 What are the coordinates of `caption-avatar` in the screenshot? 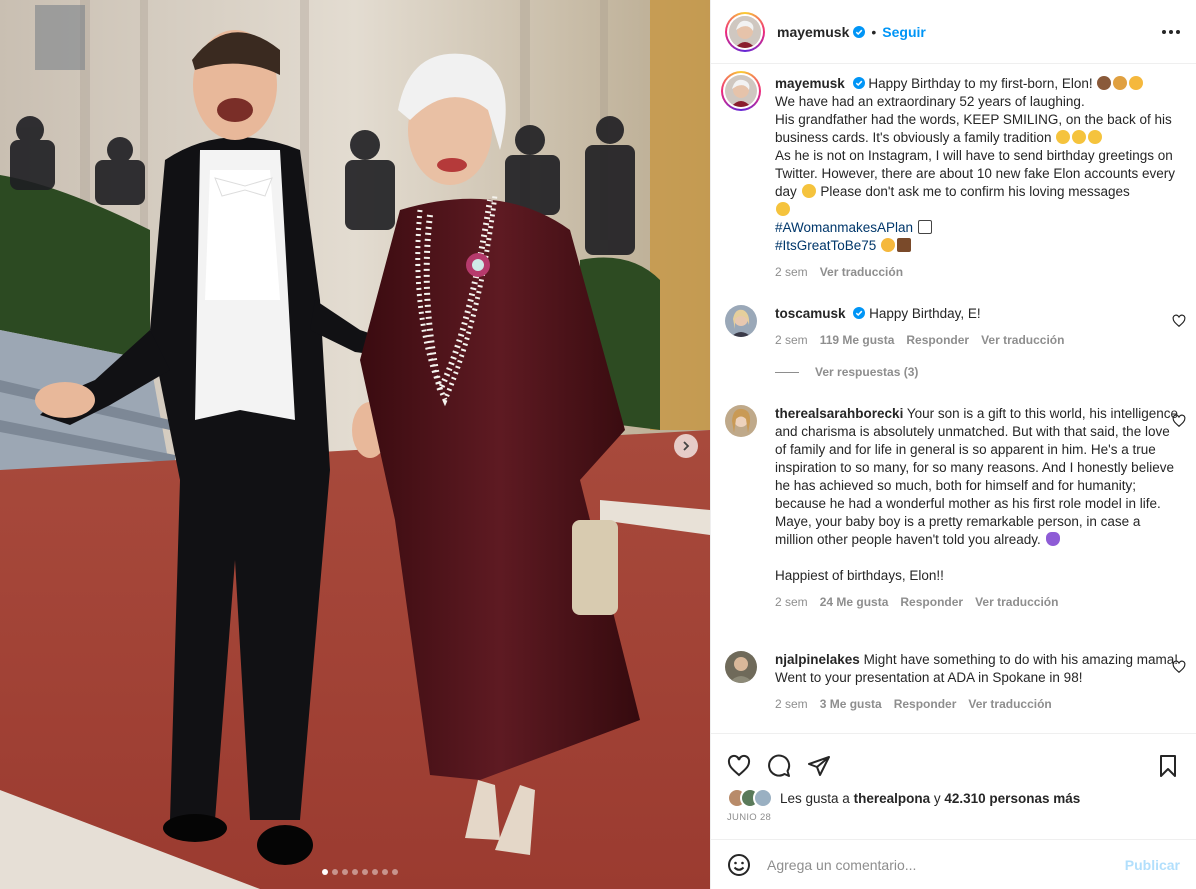 It's located at (741, 91).